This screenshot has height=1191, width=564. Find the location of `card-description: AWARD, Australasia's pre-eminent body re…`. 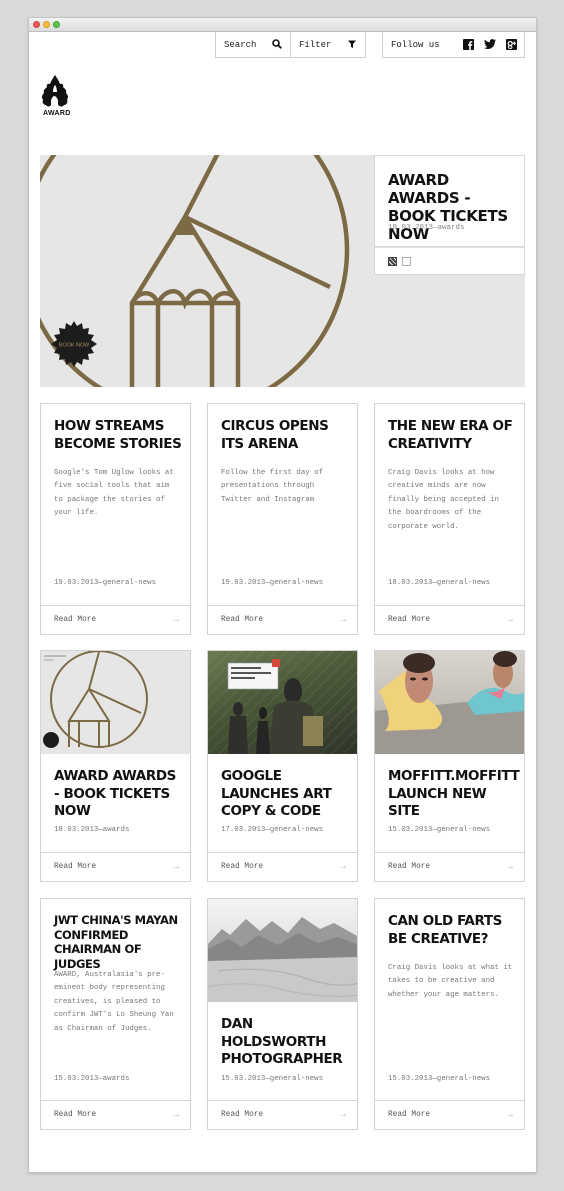

card-description: AWARD, Australasia's pre-eminent body re… is located at coordinates (114, 1002).